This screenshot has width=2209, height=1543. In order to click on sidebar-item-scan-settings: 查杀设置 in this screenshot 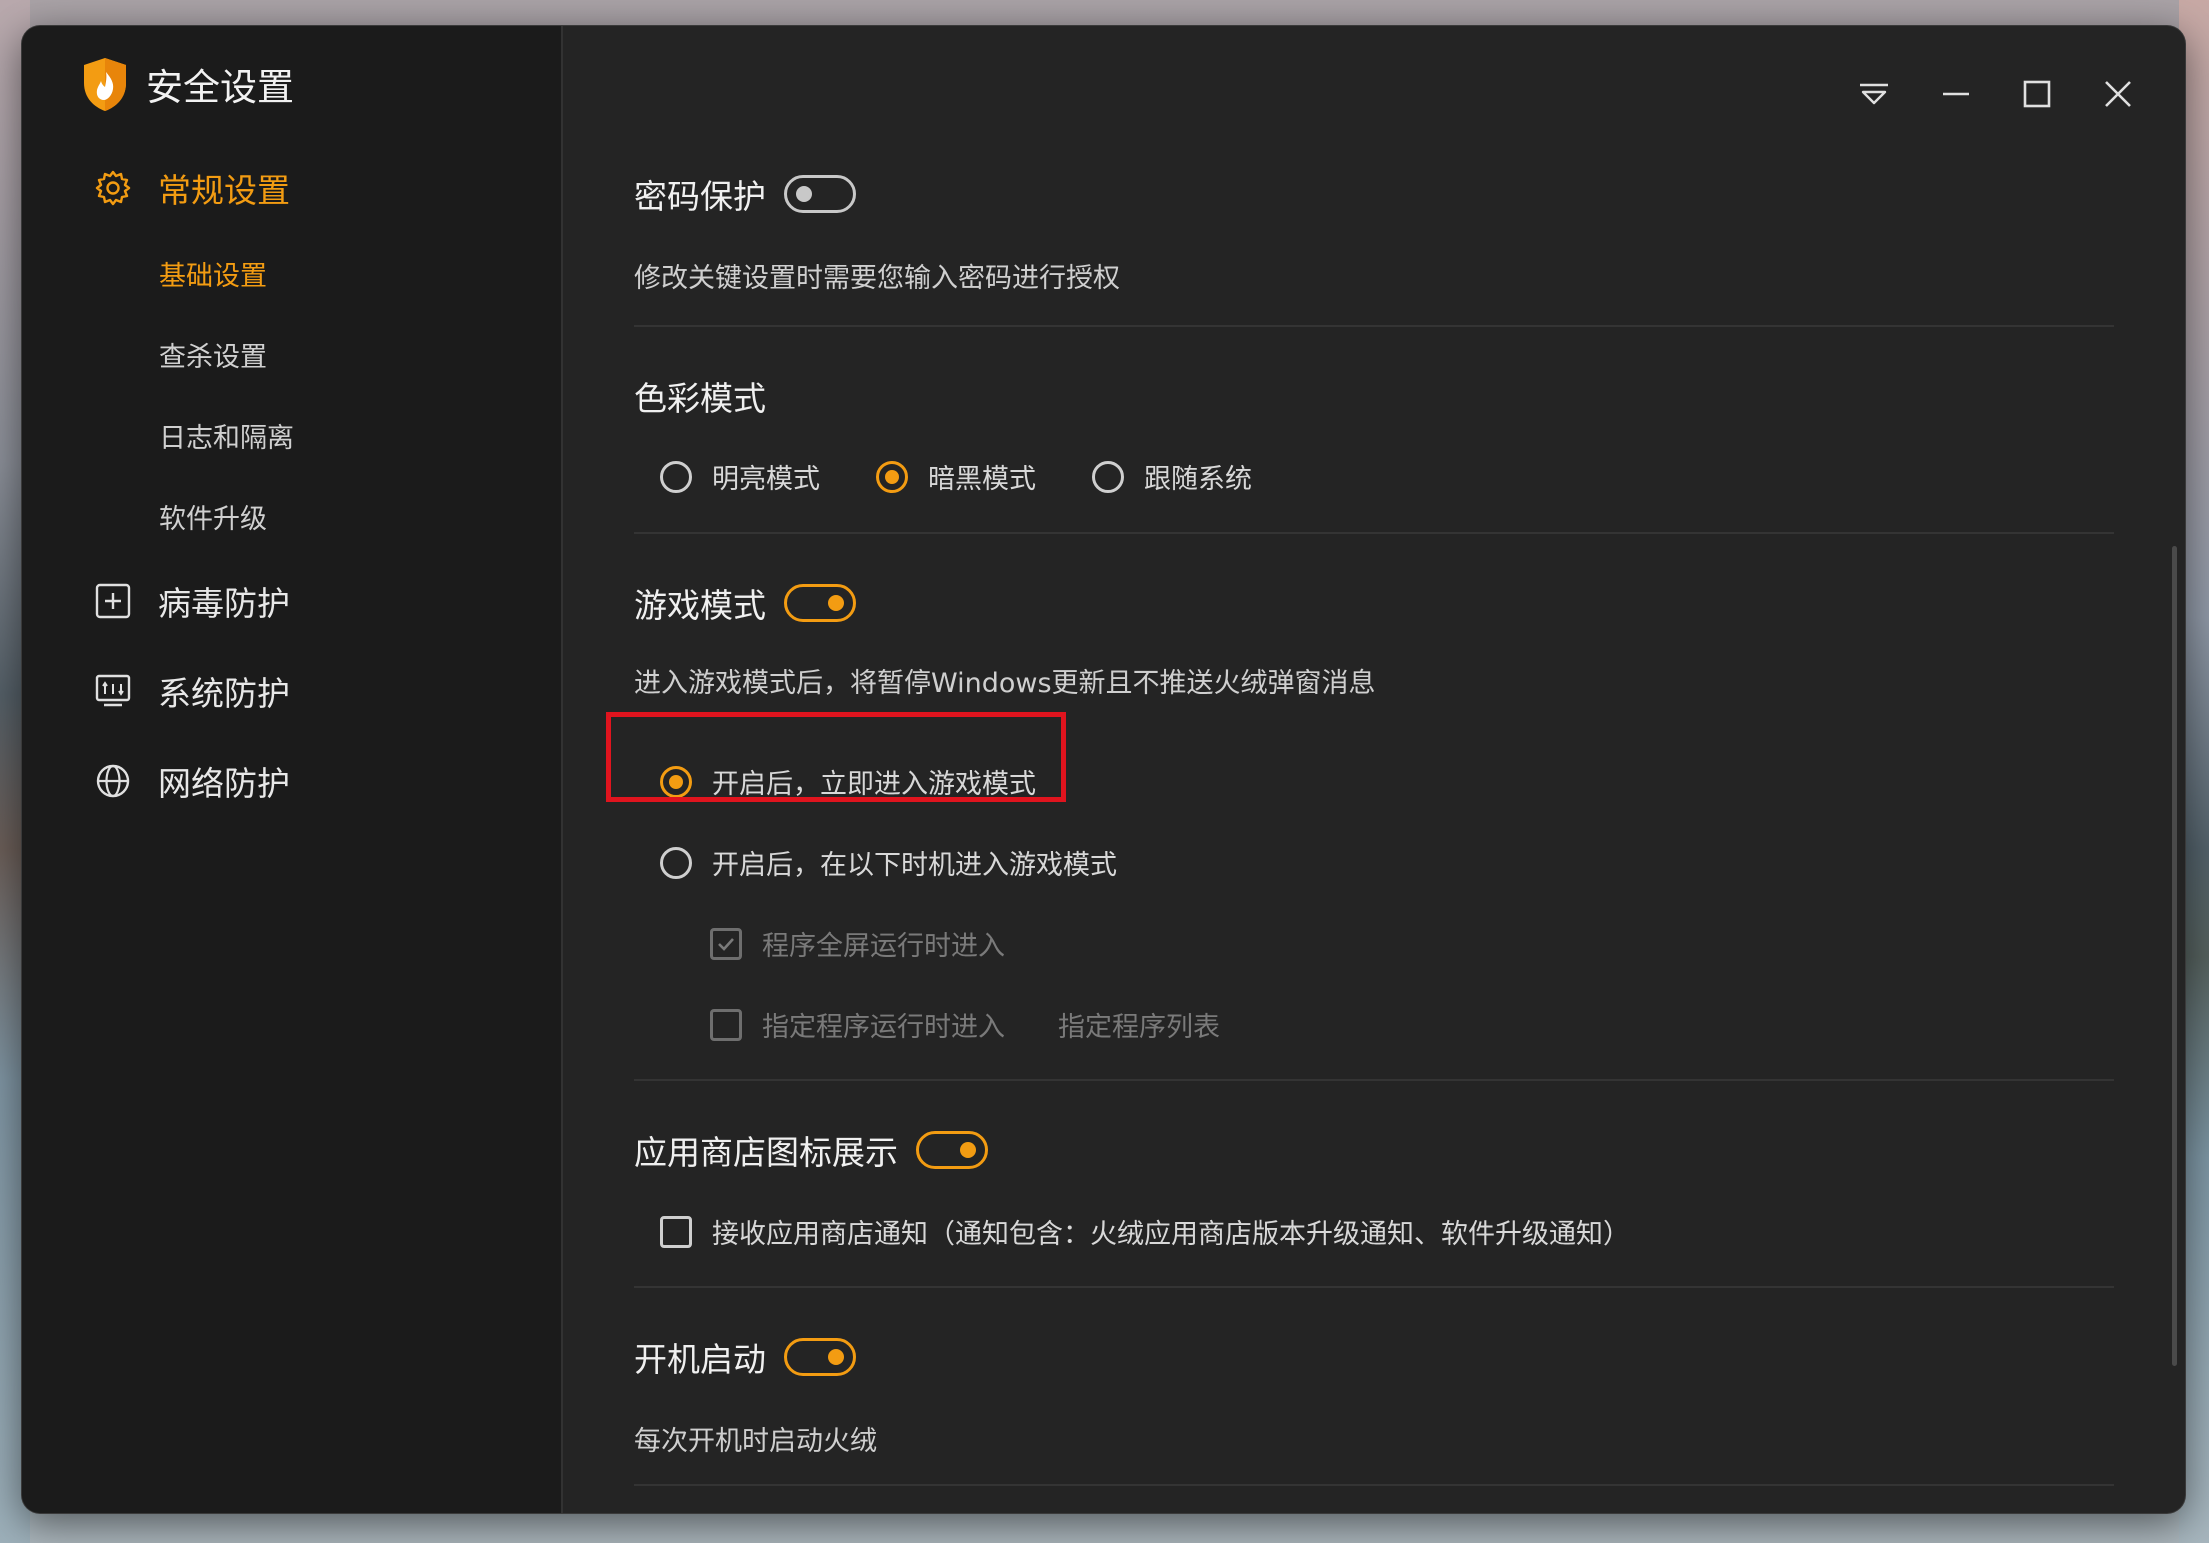, I will do `click(213, 354)`.